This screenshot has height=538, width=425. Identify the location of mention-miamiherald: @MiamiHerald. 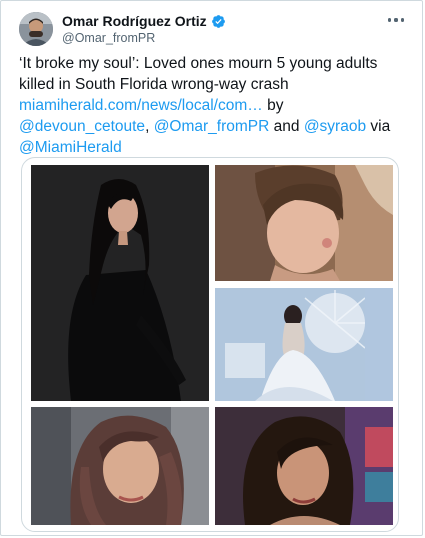
(70, 147).